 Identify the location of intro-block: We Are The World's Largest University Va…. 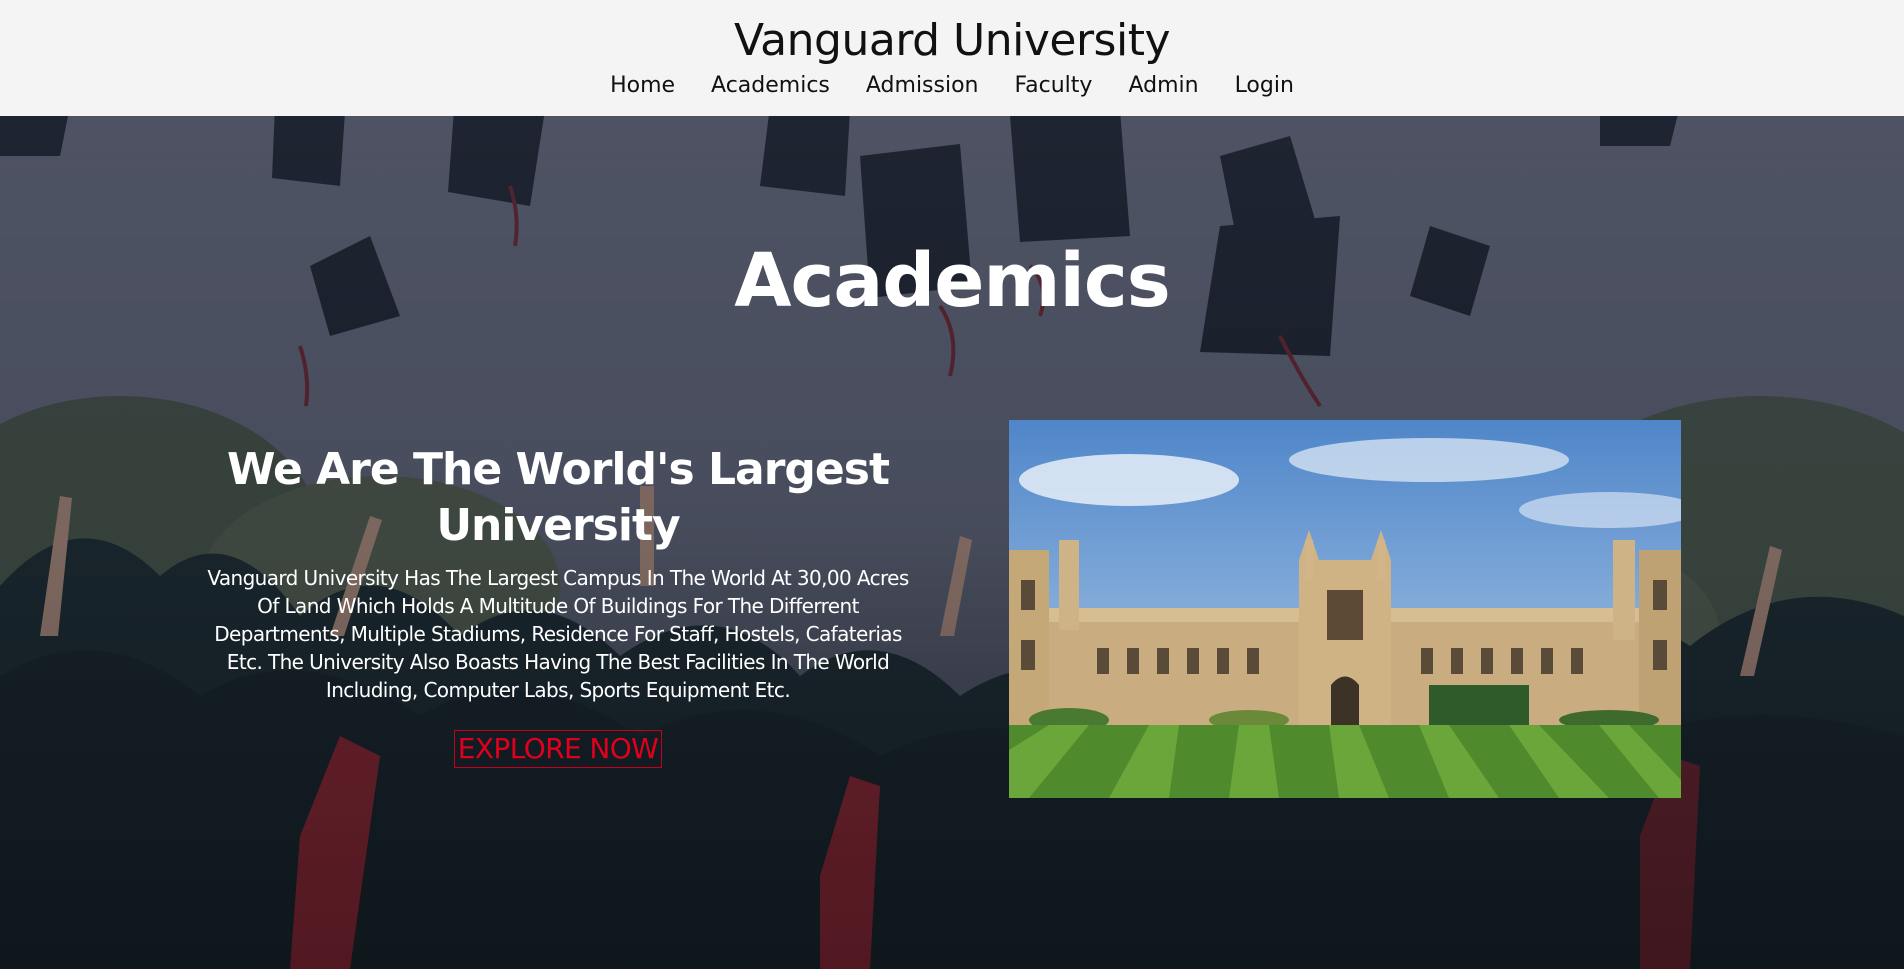
(558, 605).